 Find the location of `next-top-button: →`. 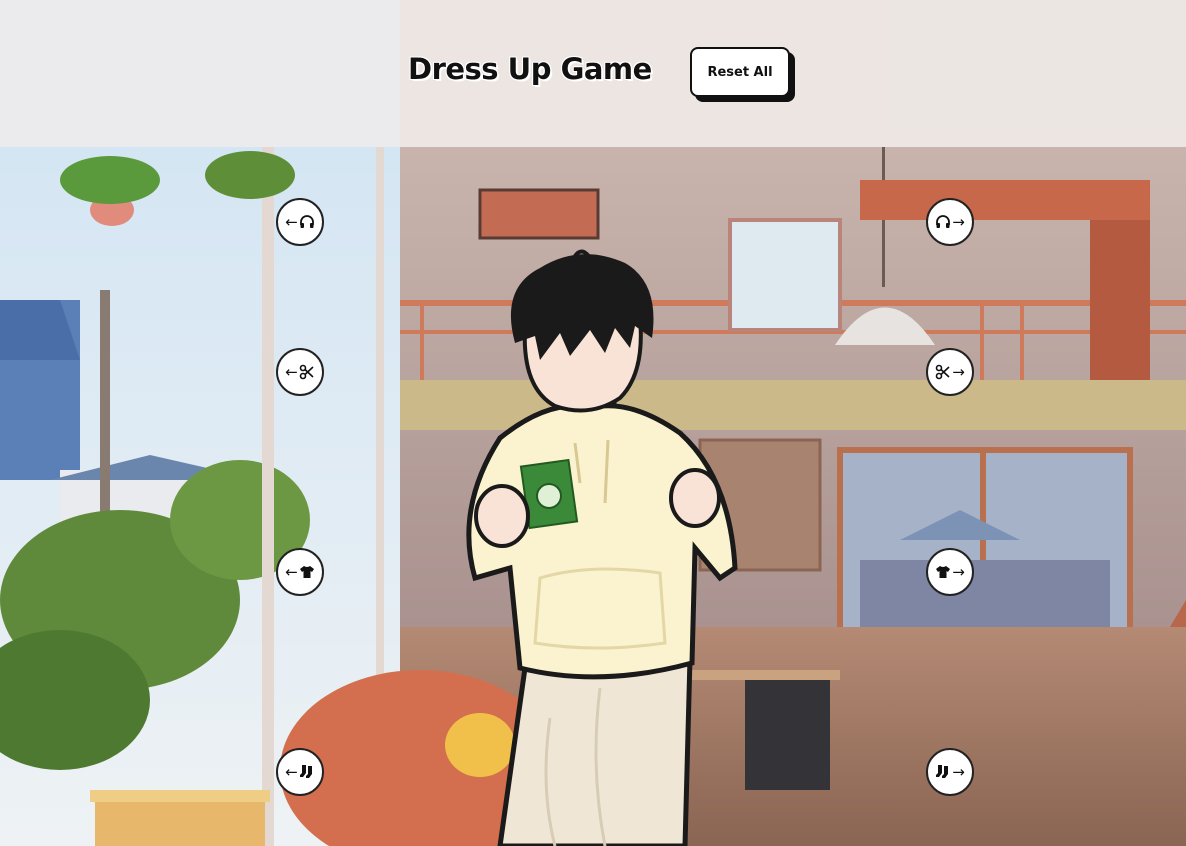

next-top-button: → is located at coordinates (950, 572).